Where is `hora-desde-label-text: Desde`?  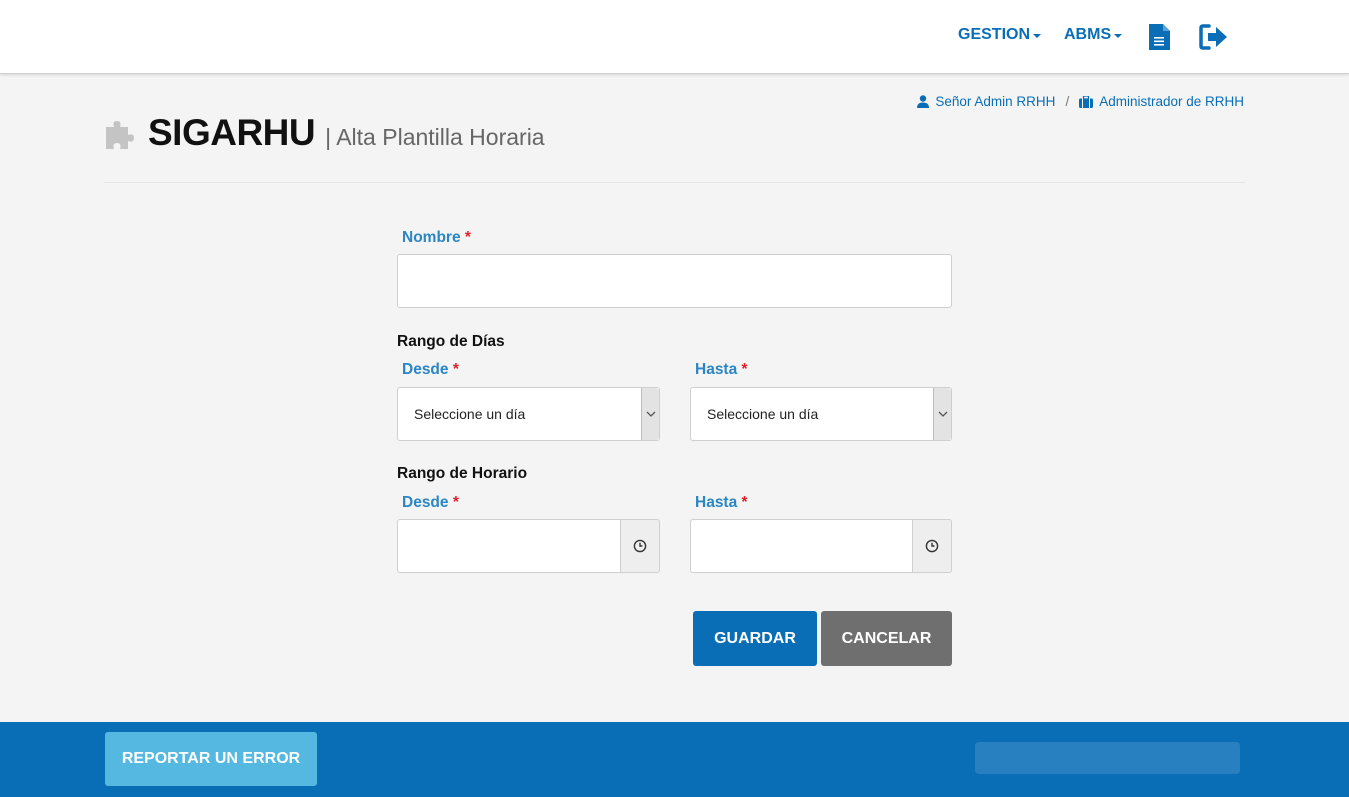
hora-desde-label-text: Desde is located at coordinates (425, 502).